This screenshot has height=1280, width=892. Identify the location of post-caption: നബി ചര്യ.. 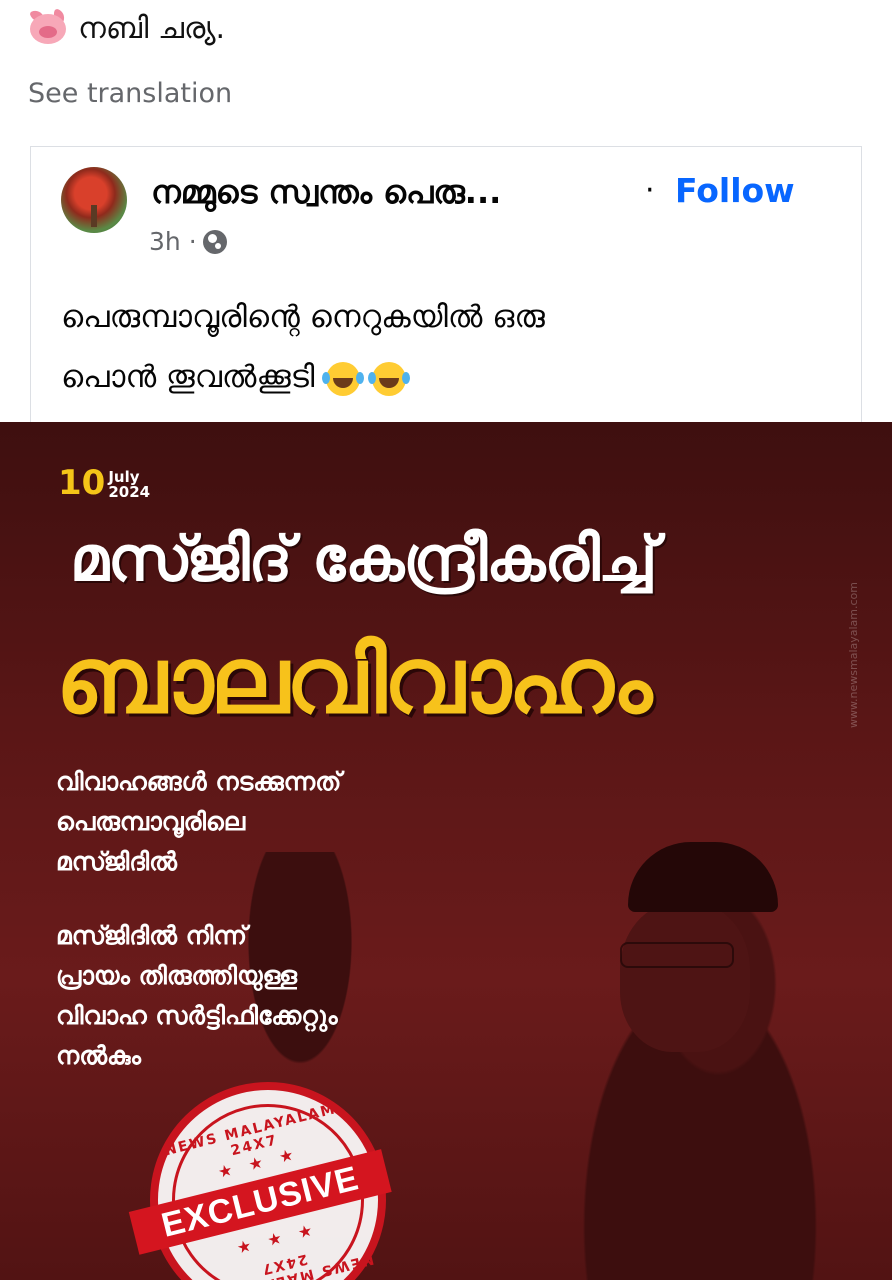
(126, 28).